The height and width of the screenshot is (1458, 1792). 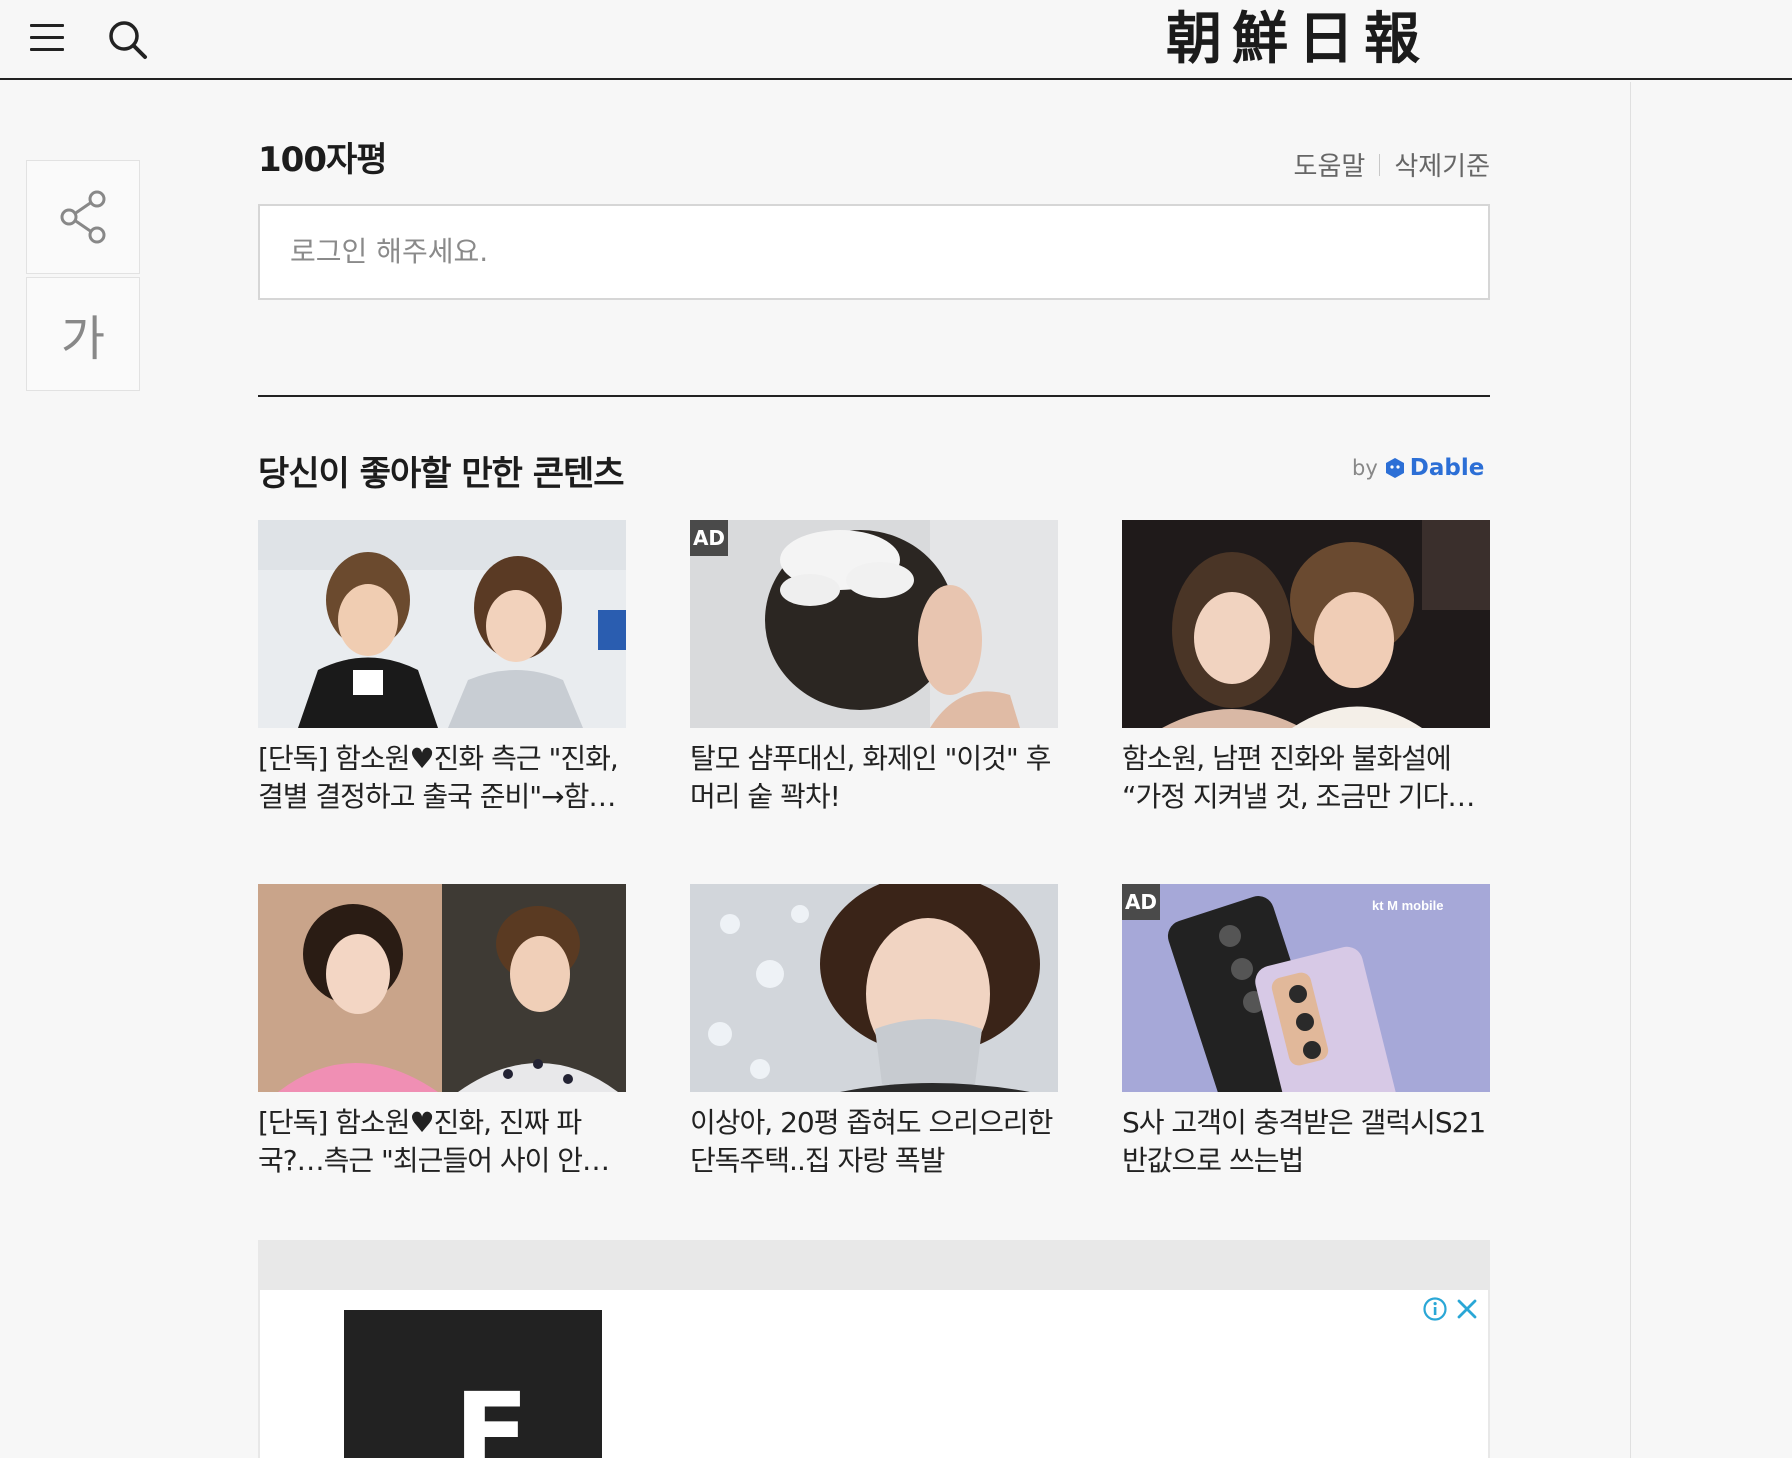 What do you see at coordinates (874, 624) in the screenshot?
I see `card-thumbnail: AD` at bounding box center [874, 624].